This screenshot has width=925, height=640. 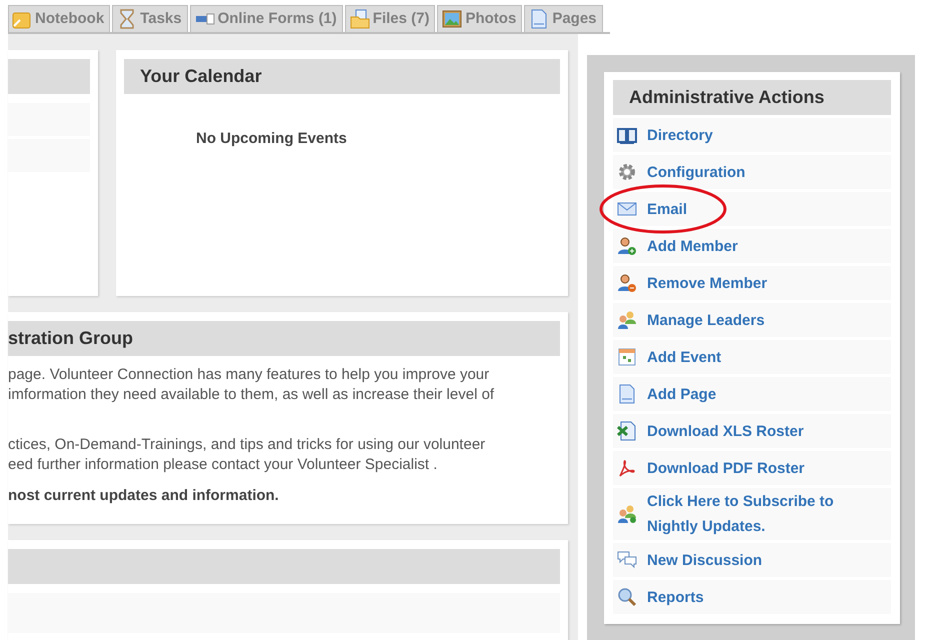 What do you see at coordinates (266, 18) in the screenshot?
I see `nav-tab: Online Forms (1)` at bounding box center [266, 18].